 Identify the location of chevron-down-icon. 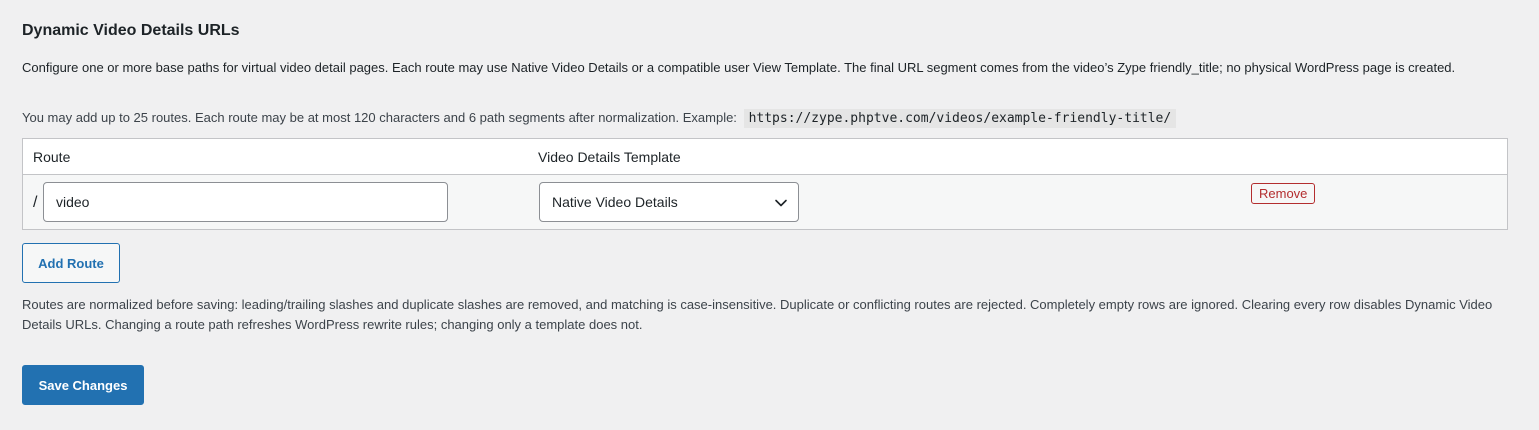
(781, 203).